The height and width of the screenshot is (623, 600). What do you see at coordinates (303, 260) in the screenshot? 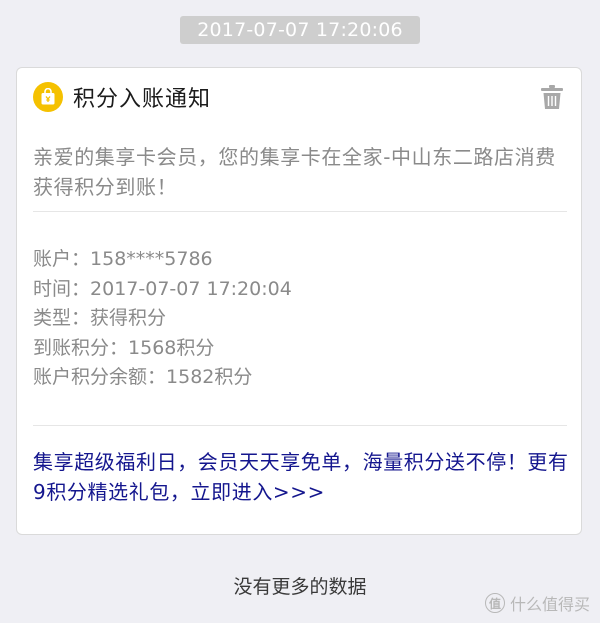
I see `detail-account: 账户：158****5786` at bounding box center [303, 260].